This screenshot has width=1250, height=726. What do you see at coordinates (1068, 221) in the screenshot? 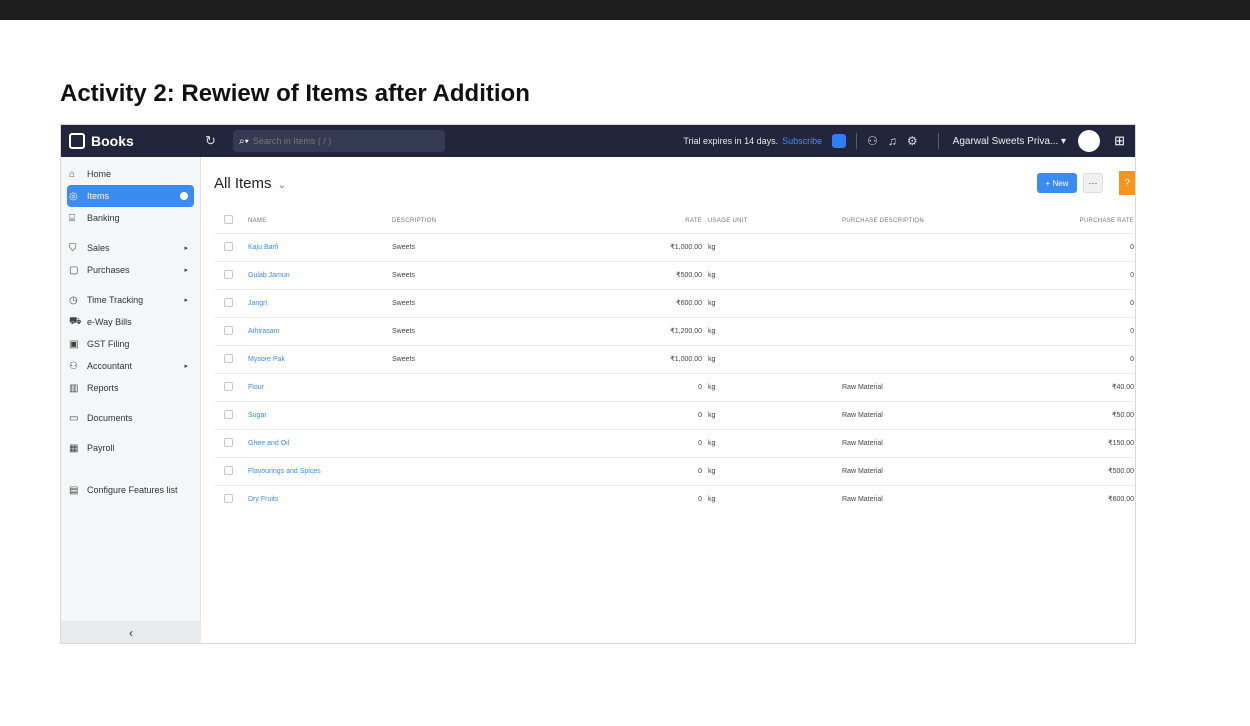
I see `column-header-purchase-rate: PURCHASE RATE` at bounding box center [1068, 221].